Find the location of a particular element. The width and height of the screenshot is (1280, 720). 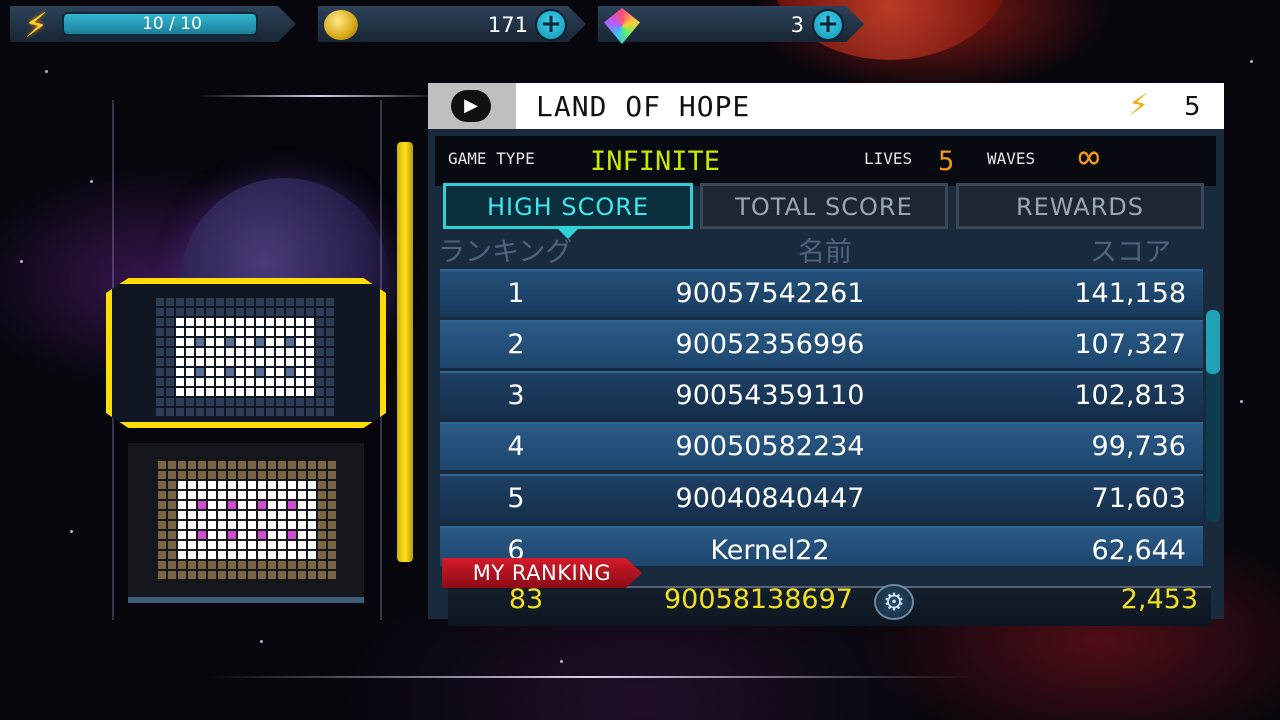

coin-stack-icon is located at coordinates (341, 25).